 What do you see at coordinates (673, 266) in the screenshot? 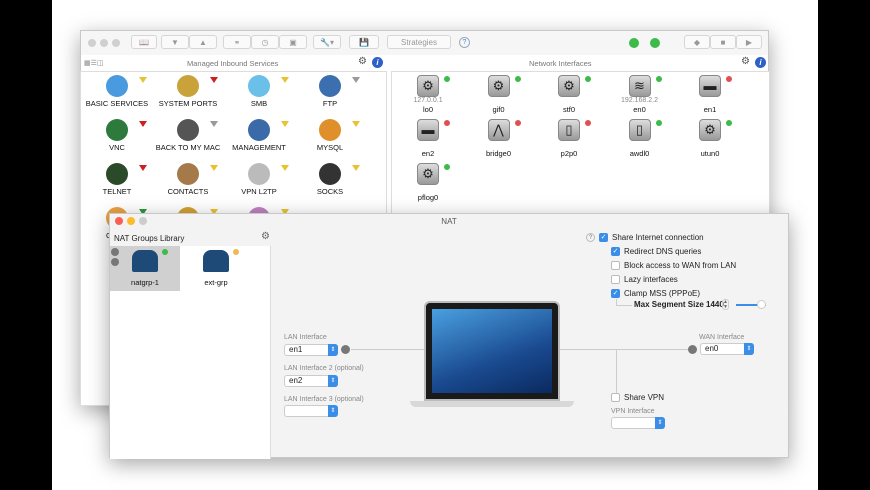
I see `block-access-checkbox: Block access to WAN from LAN` at bounding box center [673, 266].